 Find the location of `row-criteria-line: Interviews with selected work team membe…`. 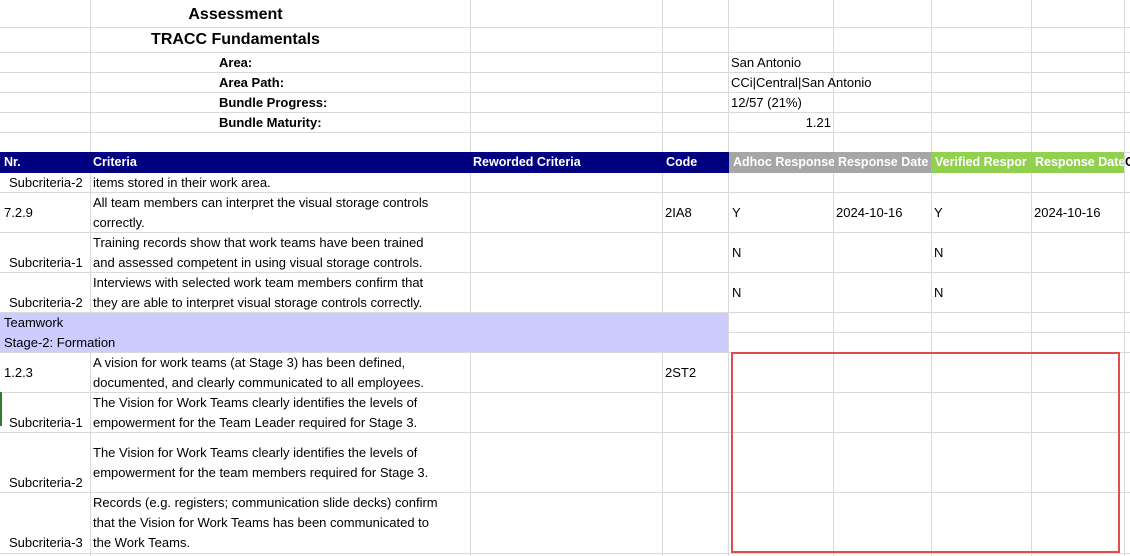

row-criteria-line: Interviews with selected work team membe… is located at coordinates (258, 283).